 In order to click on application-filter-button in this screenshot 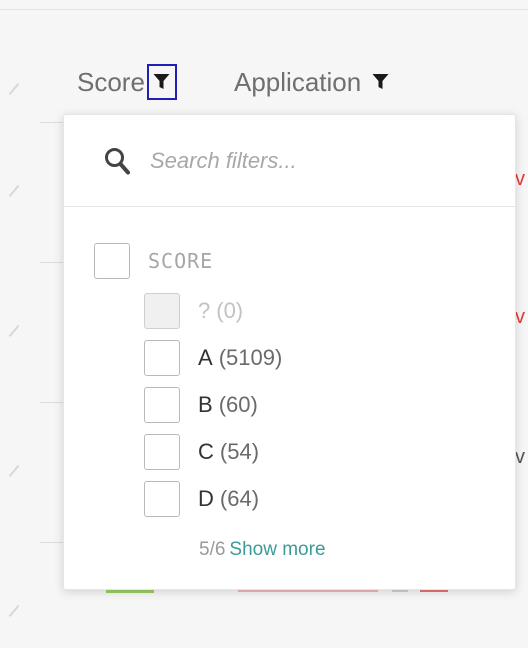, I will do `click(380, 82)`.